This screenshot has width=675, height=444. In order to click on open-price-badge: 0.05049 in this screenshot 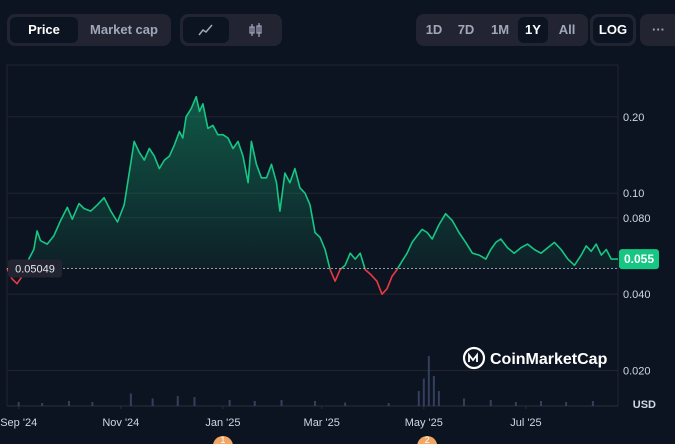, I will do `click(35, 268)`.